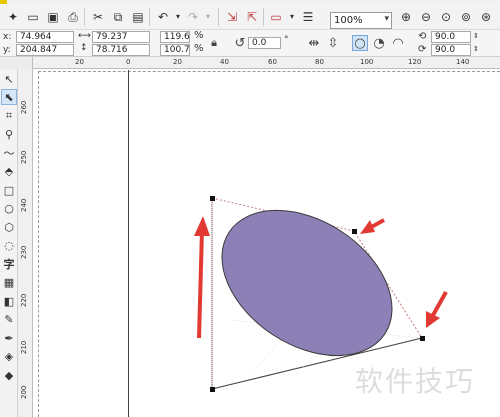  Describe the element at coordinates (7, 37) in the screenshot. I see `x-label: x:` at that location.